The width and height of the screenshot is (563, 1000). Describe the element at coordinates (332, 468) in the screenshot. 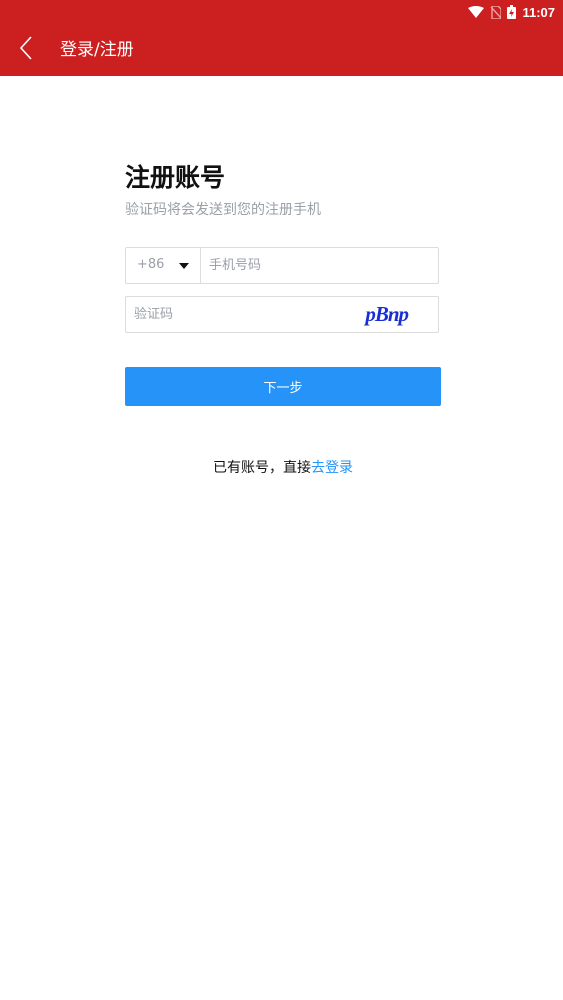

I see `login-link: 去登录` at that location.